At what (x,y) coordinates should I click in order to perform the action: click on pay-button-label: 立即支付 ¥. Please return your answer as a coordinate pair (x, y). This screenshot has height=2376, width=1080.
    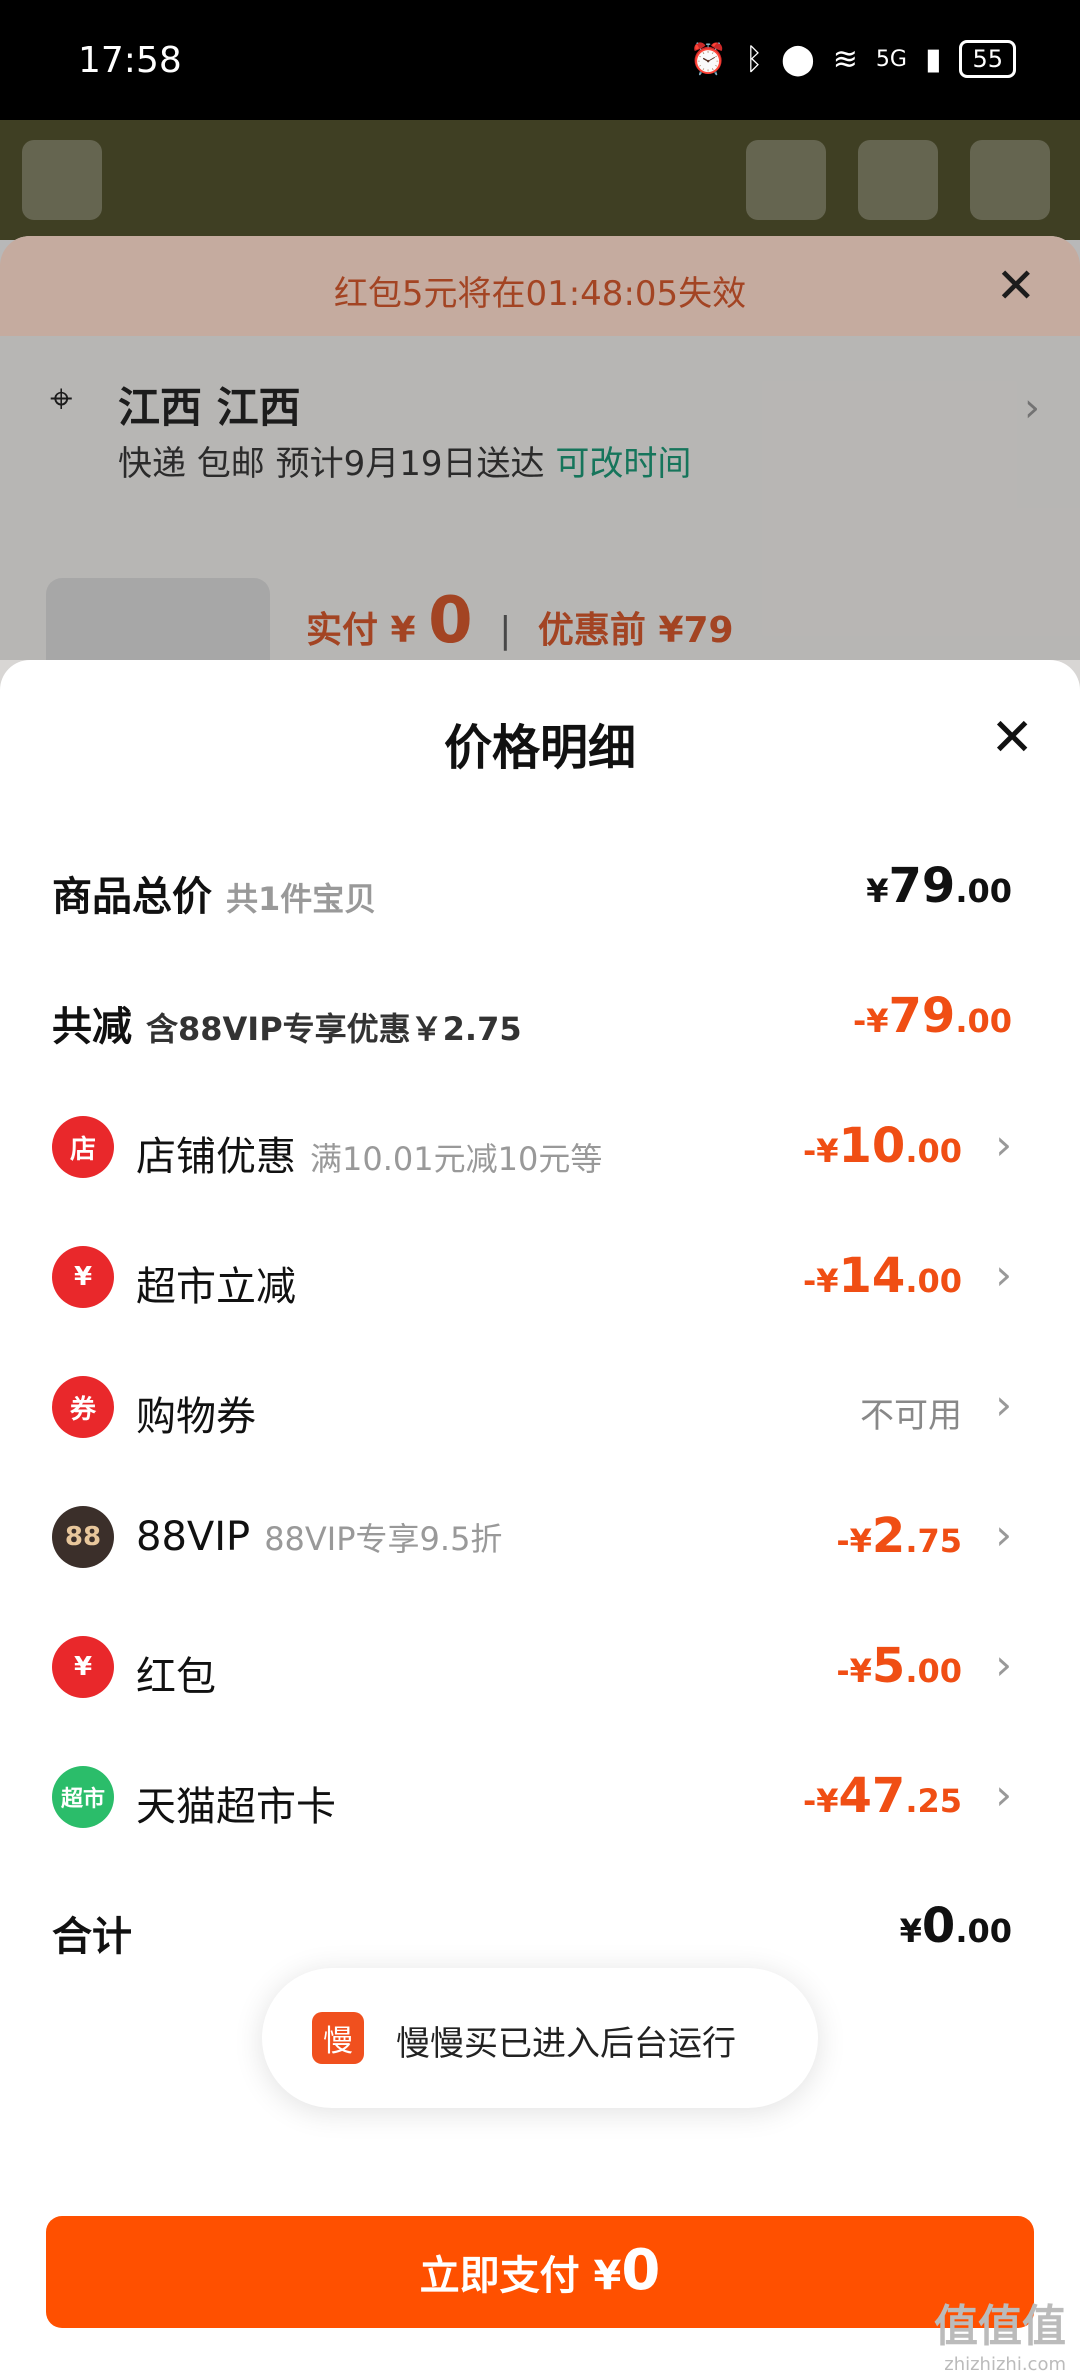
    Looking at the image, I should click on (520, 2276).